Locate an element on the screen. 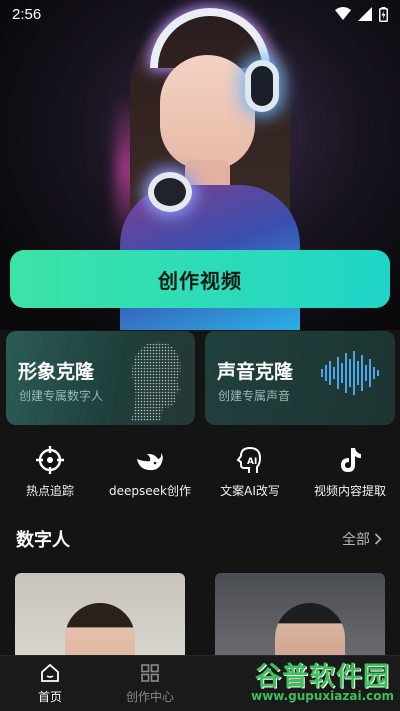 This screenshot has height=711, width=400. avatar-clone-card: 形象克隆 创建专属数字人 is located at coordinates (100, 378).